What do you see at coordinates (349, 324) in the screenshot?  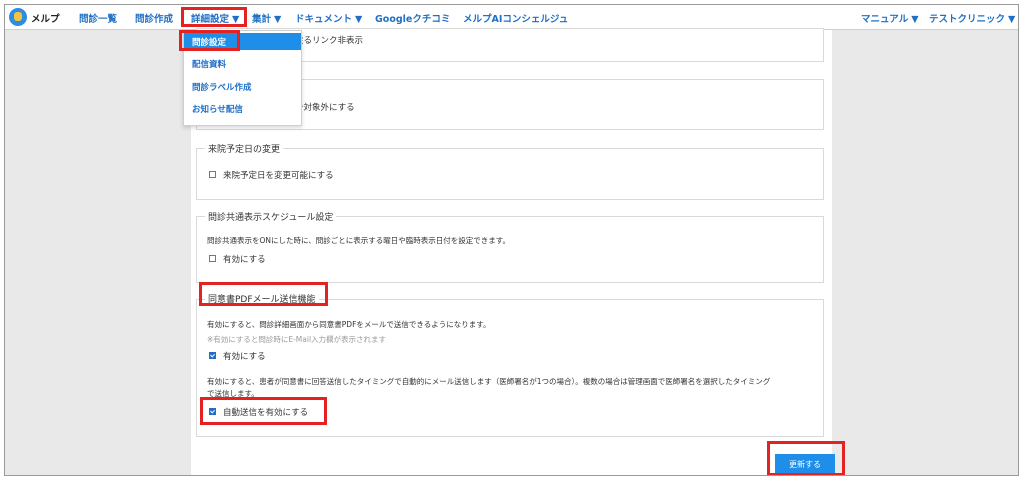 I see `description: 有効にすると、問診詳細画面から同意書PDFをメールで送信できるようになります。` at bounding box center [349, 324].